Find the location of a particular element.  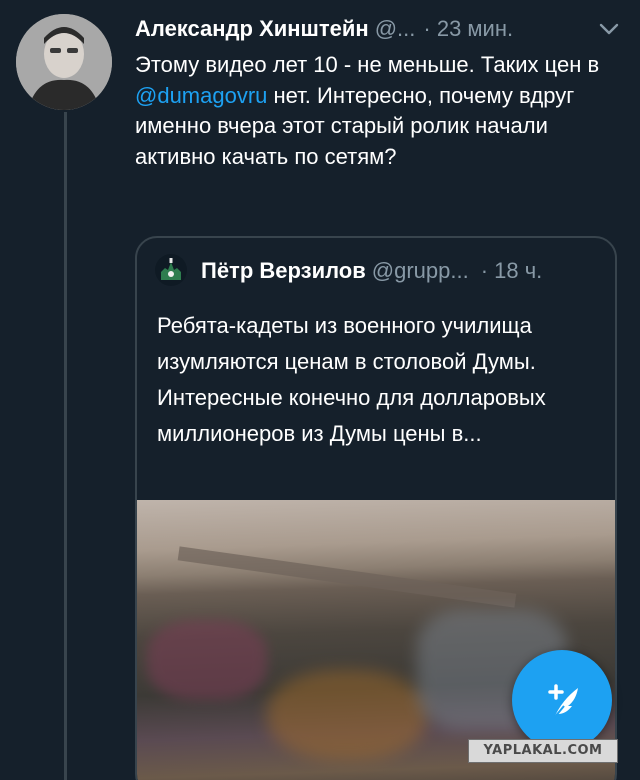

quoted-time: · 18 ч. is located at coordinates (512, 271).